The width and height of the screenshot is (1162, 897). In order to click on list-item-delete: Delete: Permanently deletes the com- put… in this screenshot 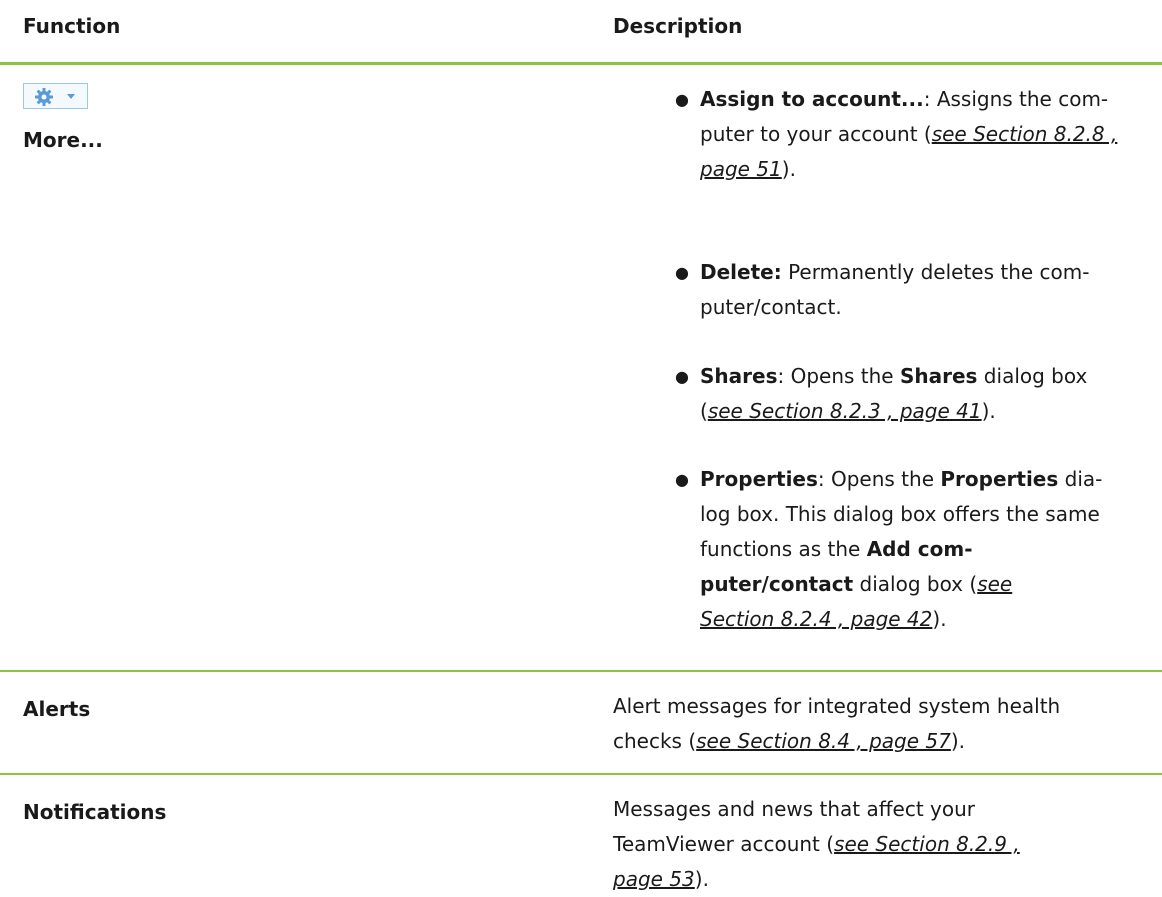, I will do `click(930, 290)`.